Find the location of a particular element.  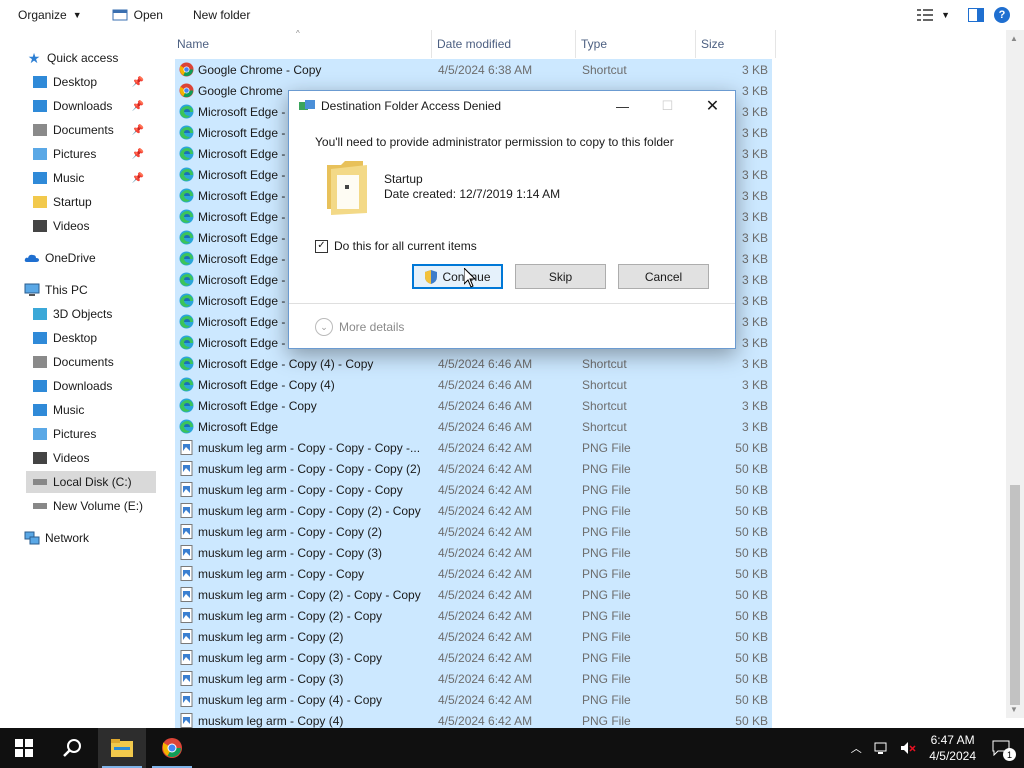

column-label: Name is located at coordinates (193, 44).